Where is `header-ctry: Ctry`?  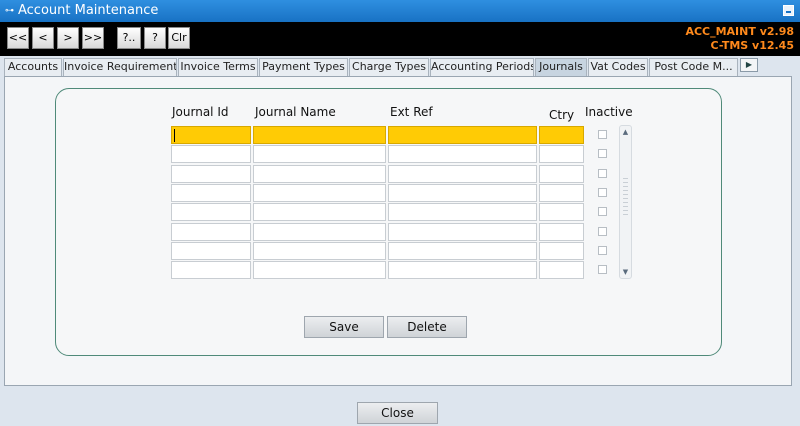 header-ctry: Ctry is located at coordinates (562, 115).